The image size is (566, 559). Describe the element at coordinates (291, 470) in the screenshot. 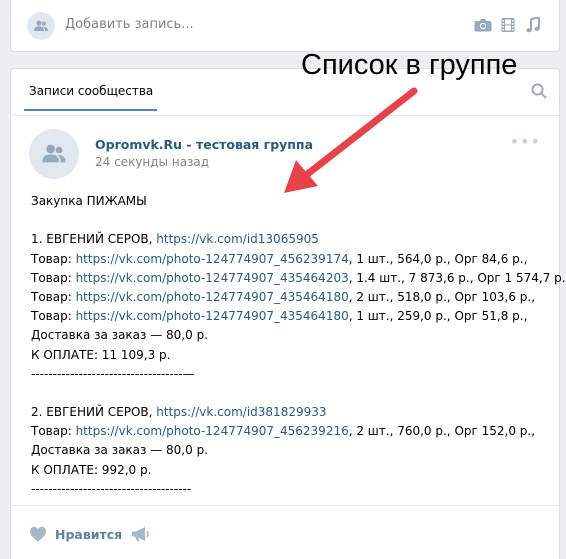

I see `post-text-line: К ОПЛАТЕ: 992,0 р.` at that location.